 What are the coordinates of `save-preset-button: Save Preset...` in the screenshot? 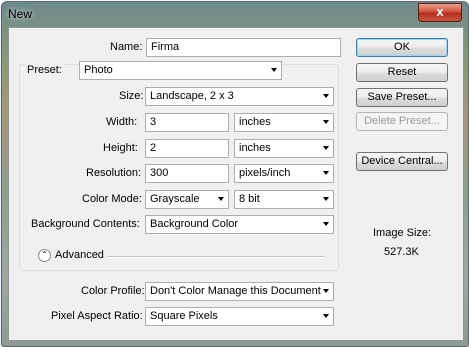 It's located at (402, 97).